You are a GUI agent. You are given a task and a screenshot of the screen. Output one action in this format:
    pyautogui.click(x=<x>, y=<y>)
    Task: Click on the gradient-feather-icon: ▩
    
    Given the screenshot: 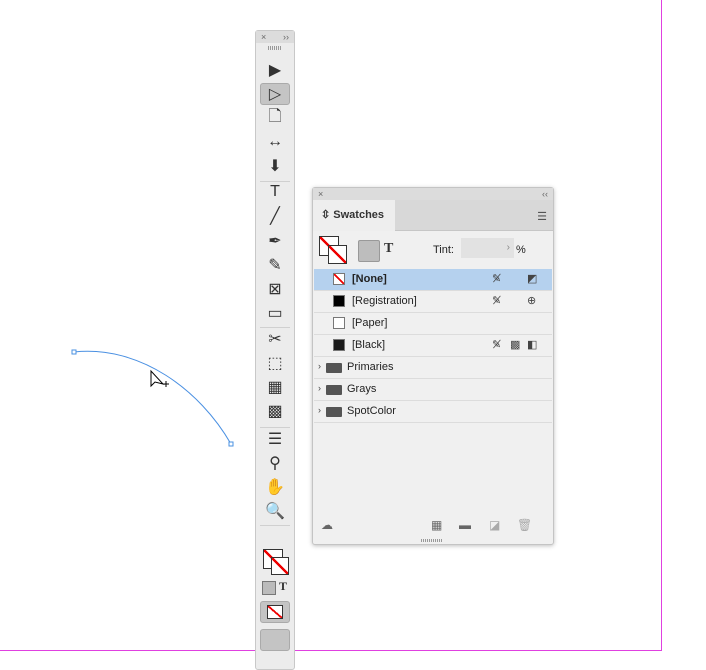 What is the action you would take?
    pyautogui.click(x=275, y=411)
    